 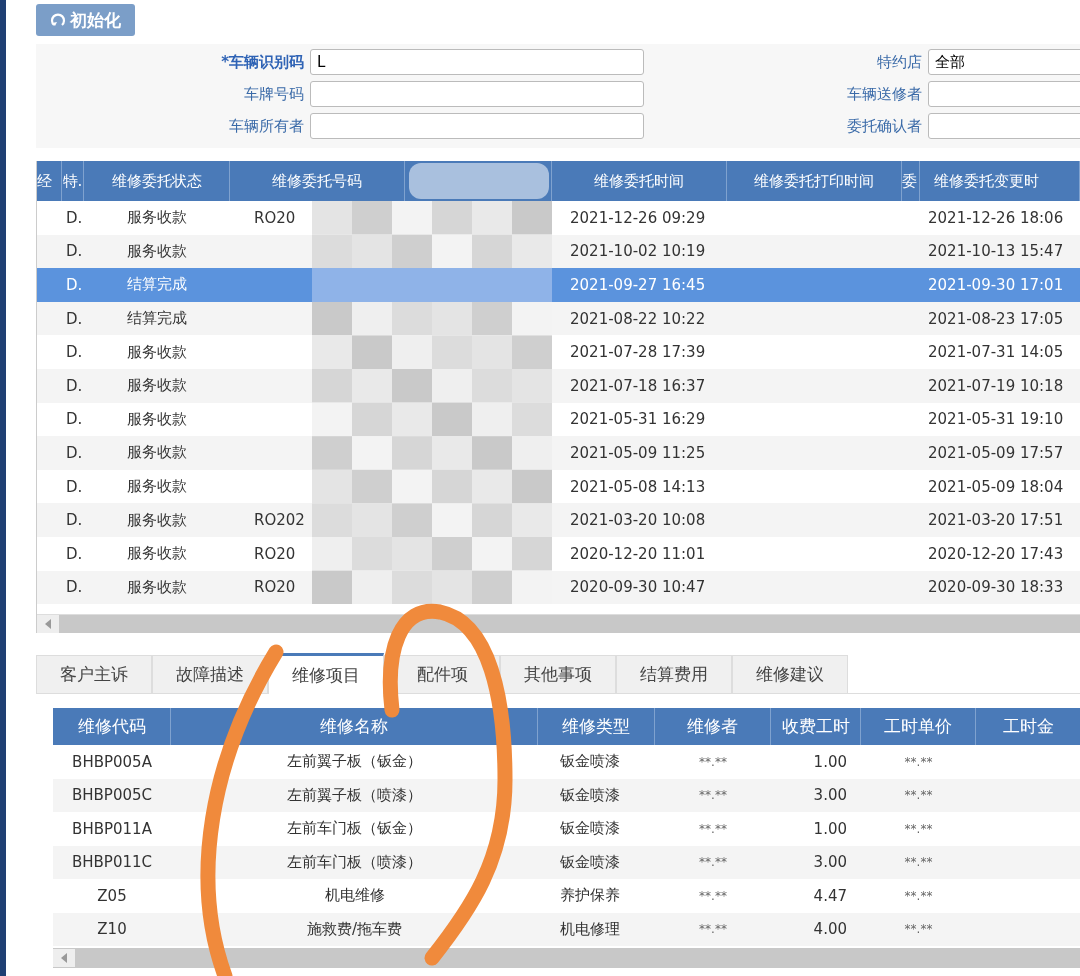 What do you see at coordinates (354, 727) in the screenshot?
I see `column-header: 维修名称` at bounding box center [354, 727].